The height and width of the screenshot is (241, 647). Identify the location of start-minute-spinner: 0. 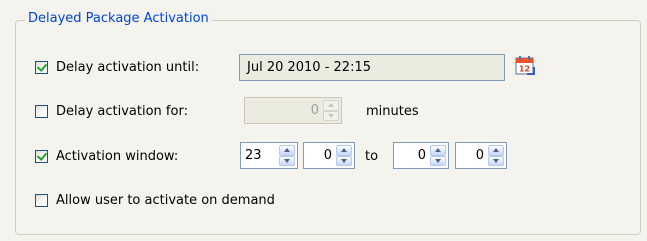
(329, 155).